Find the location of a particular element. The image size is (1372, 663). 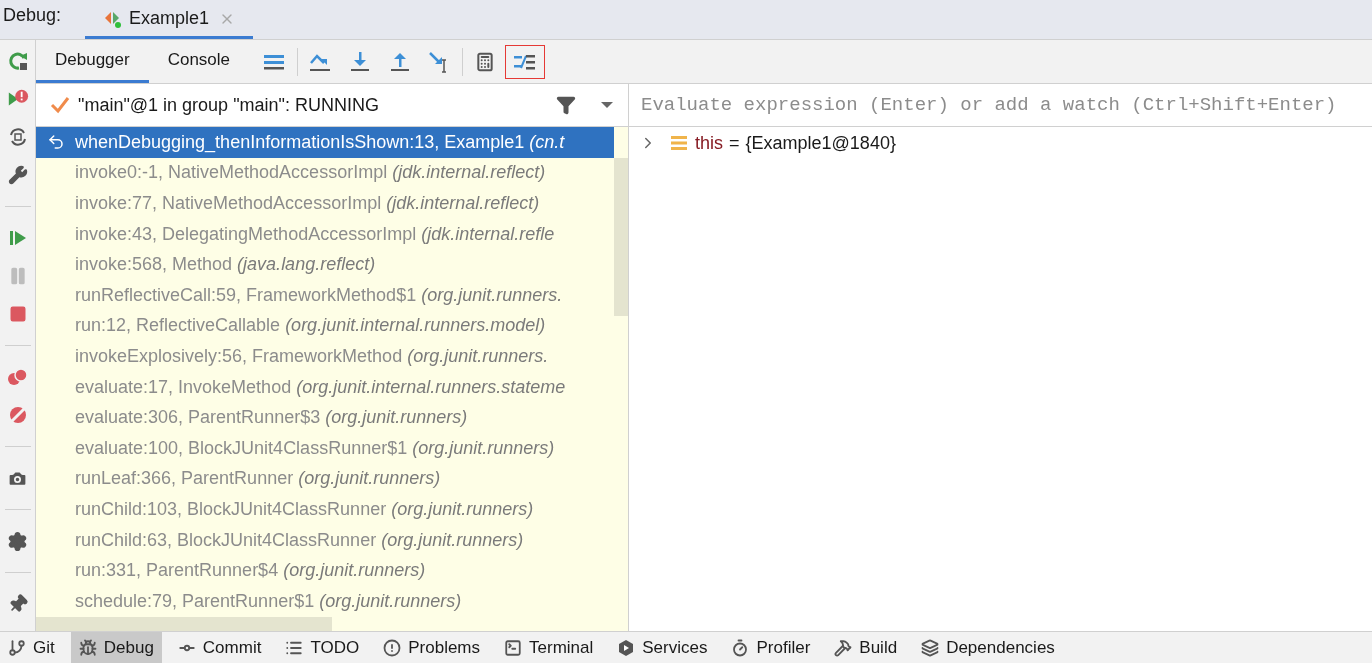

frame-method: evaluate:306, ParentRunner$3 is located at coordinates (198, 418).